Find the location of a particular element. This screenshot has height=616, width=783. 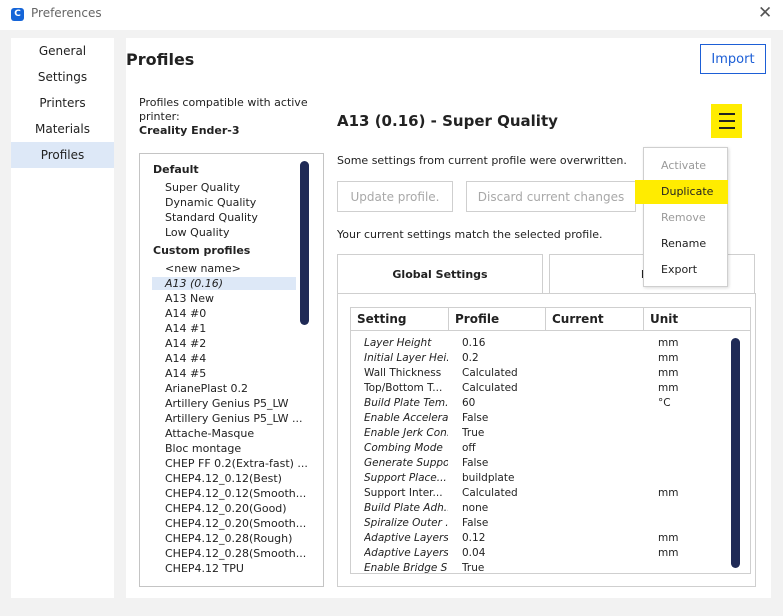

table-cell-setting: Generate Support is located at coordinates (406, 463).